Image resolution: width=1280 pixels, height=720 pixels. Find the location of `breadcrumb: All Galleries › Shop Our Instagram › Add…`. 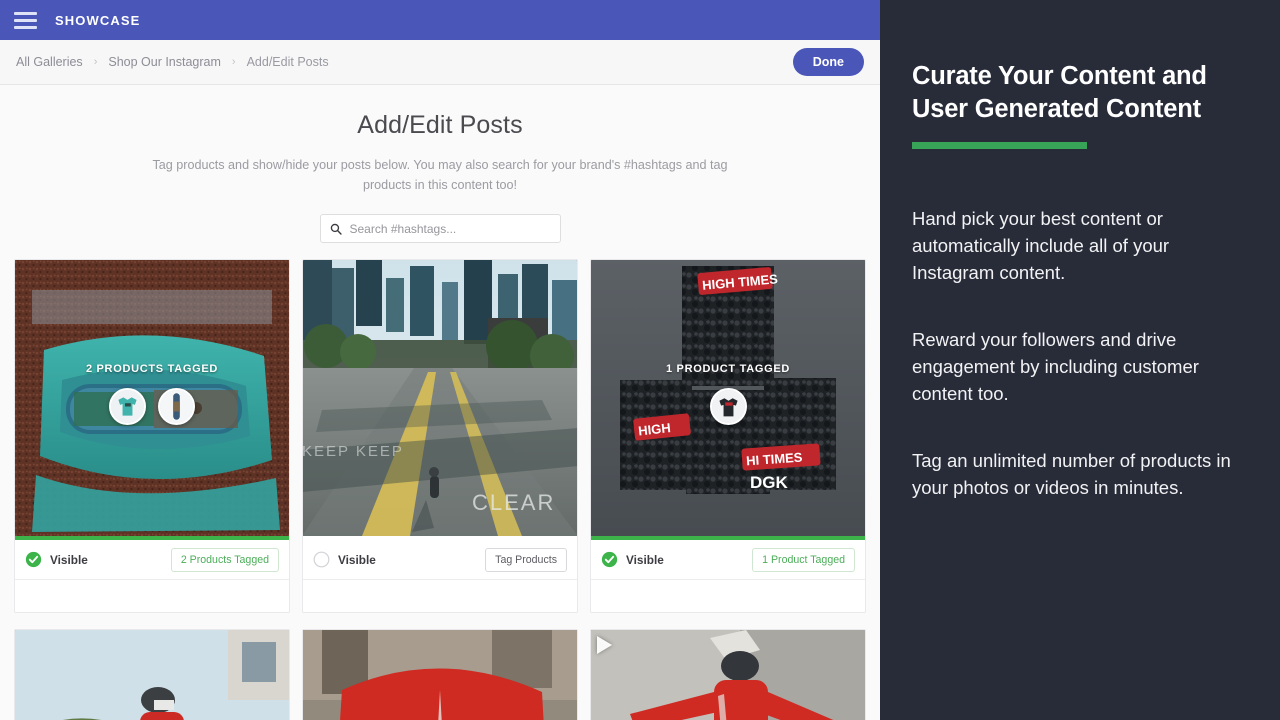

breadcrumb: All Galleries › Shop Our Instagram › Add… is located at coordinates (172, 62).